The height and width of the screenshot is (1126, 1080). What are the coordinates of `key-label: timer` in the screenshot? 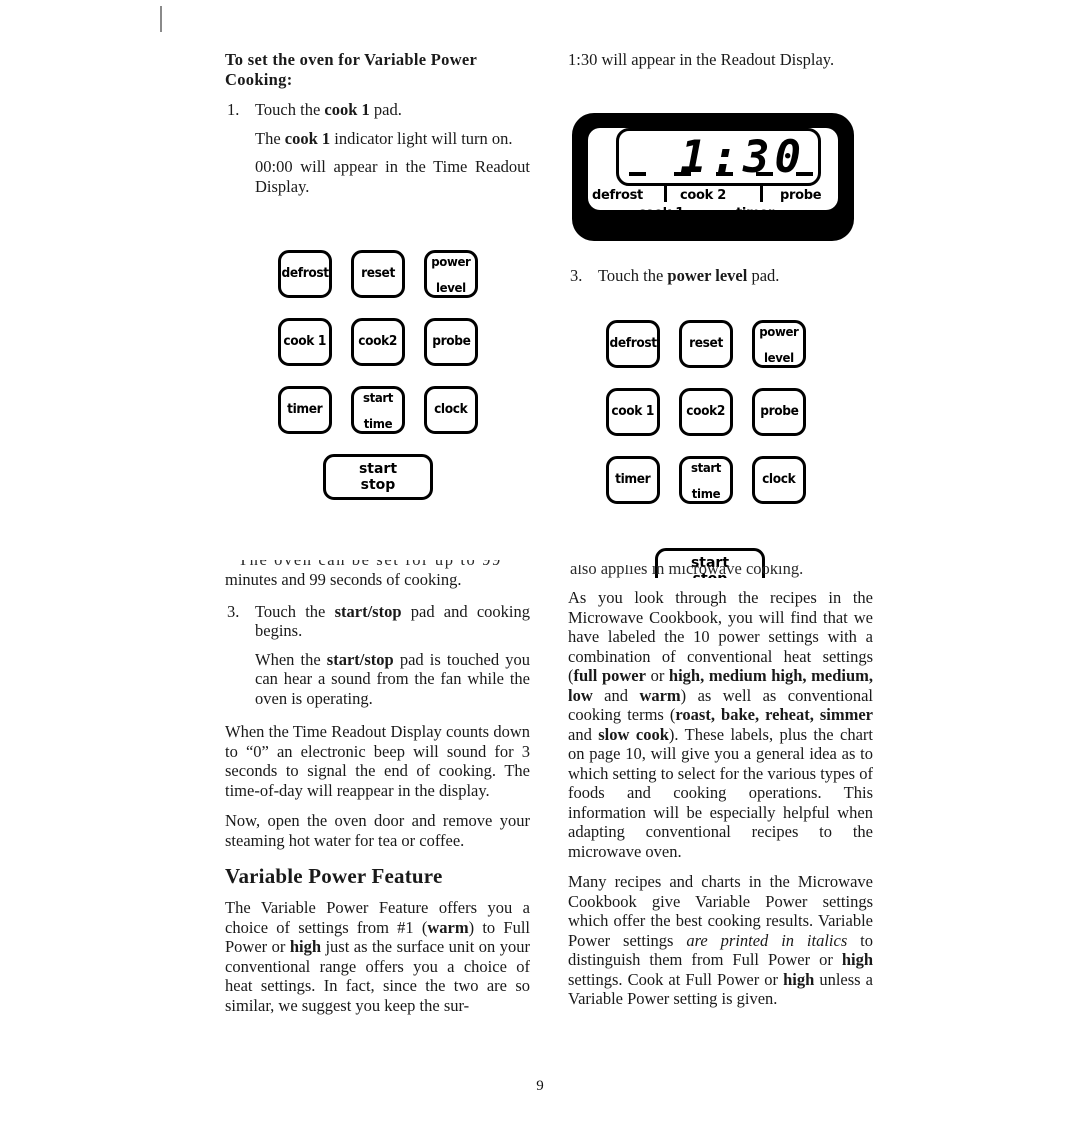 It's located at (305, 410).